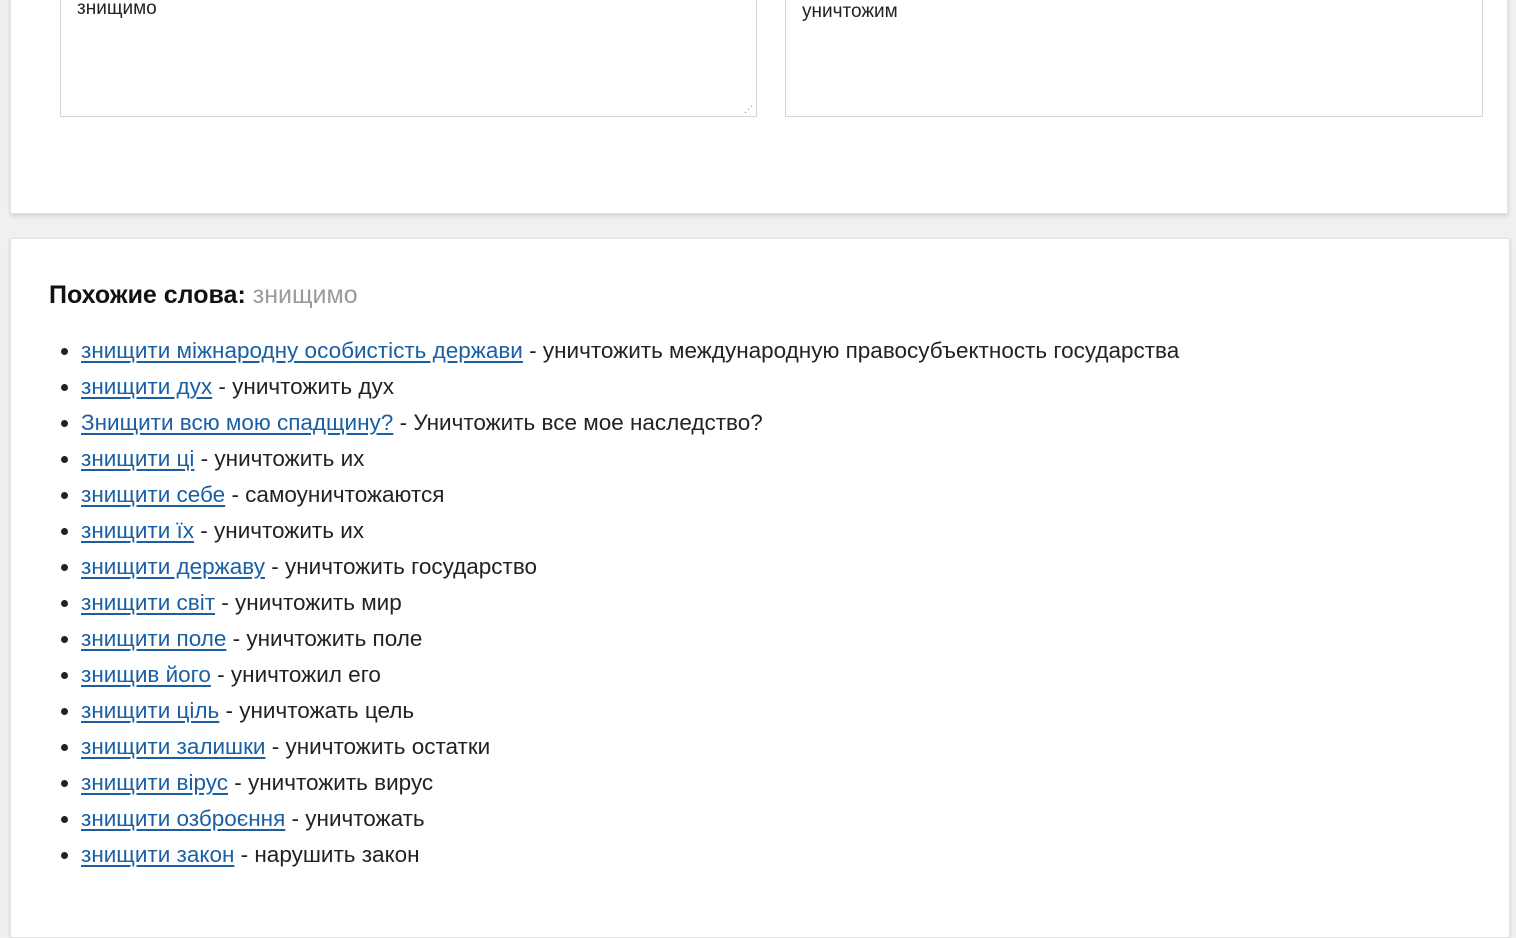 This screenshot has width=1516, height=938. Describe the element at coordinates (302, 350) in the screenshot. I see `similar-word-link: знищити міжнародну особистість держави` at that location.